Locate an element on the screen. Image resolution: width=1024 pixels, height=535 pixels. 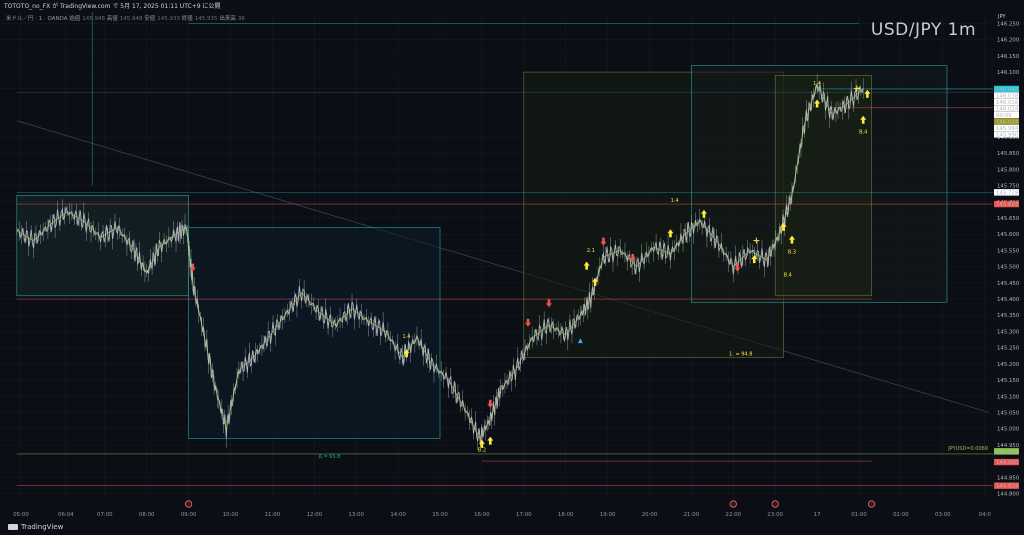
zone-rally is located at coordinates (823, 186).